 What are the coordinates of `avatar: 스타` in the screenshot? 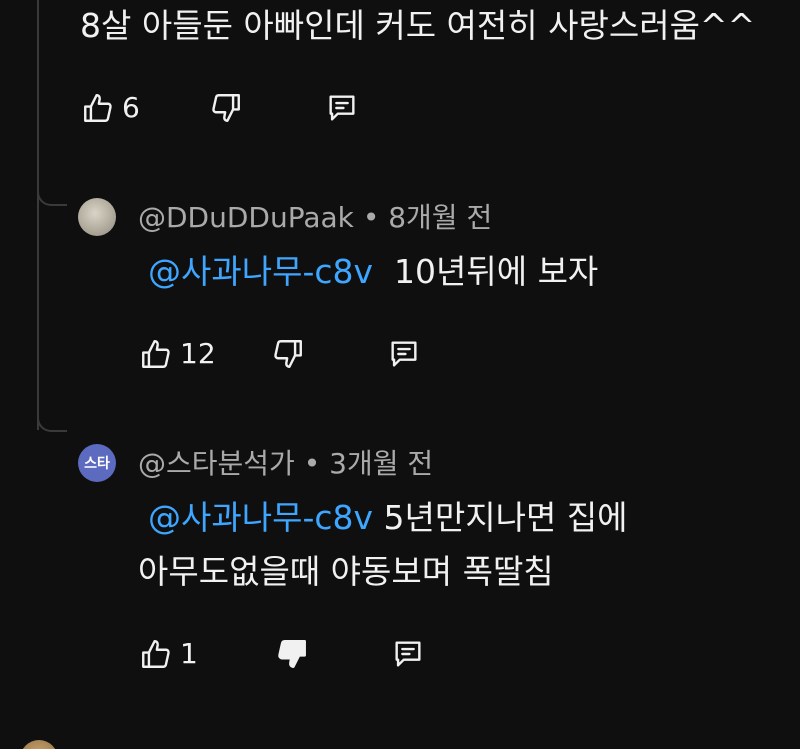 It's located at (97, 463).